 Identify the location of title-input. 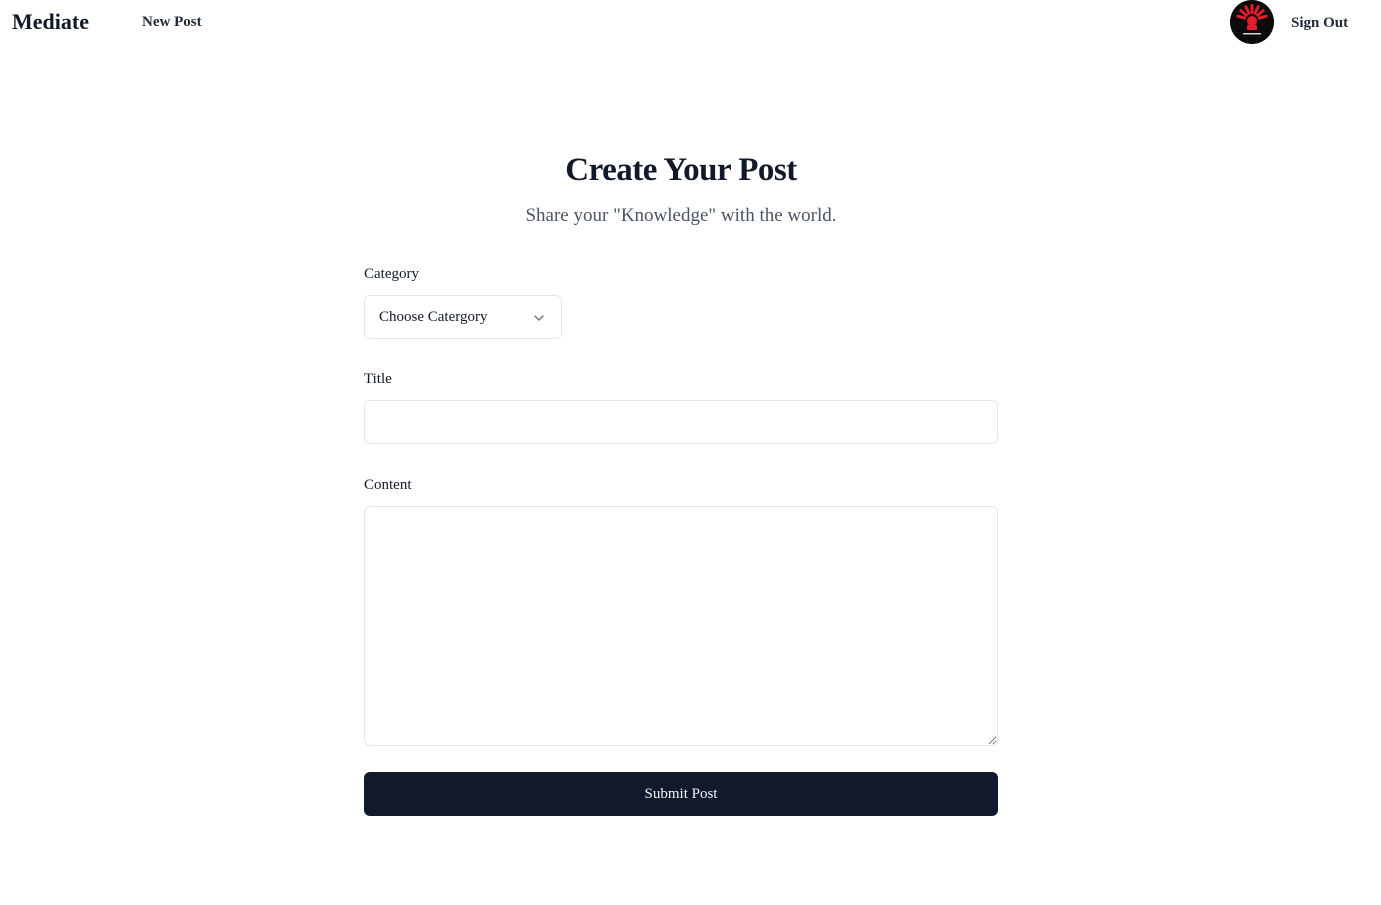
(681, 422).